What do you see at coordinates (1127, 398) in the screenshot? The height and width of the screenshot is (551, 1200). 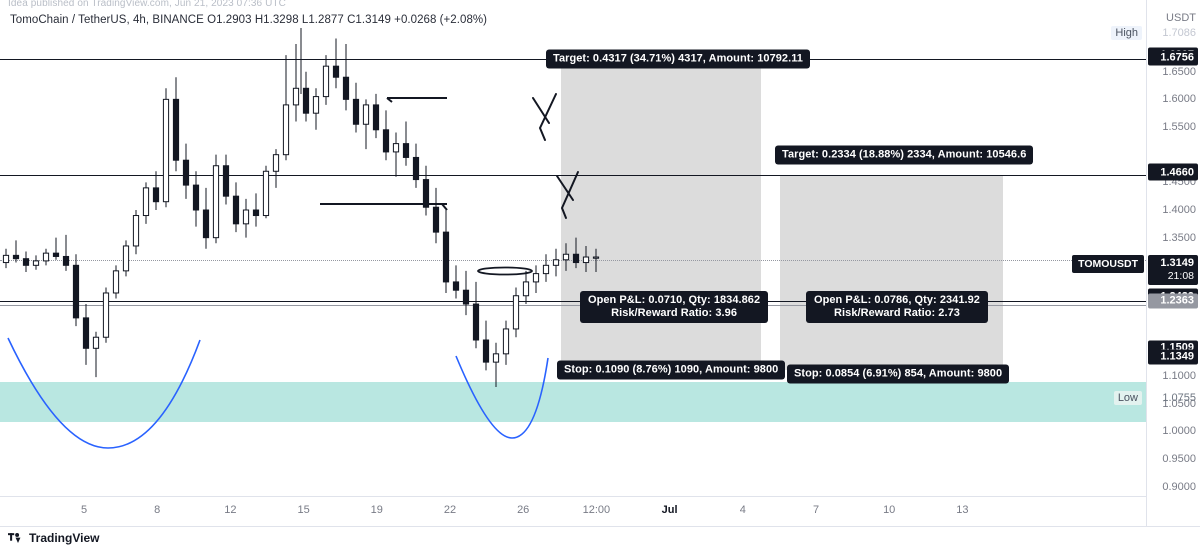 I see `low-badge: Low` at bounding box center [1127, 398].